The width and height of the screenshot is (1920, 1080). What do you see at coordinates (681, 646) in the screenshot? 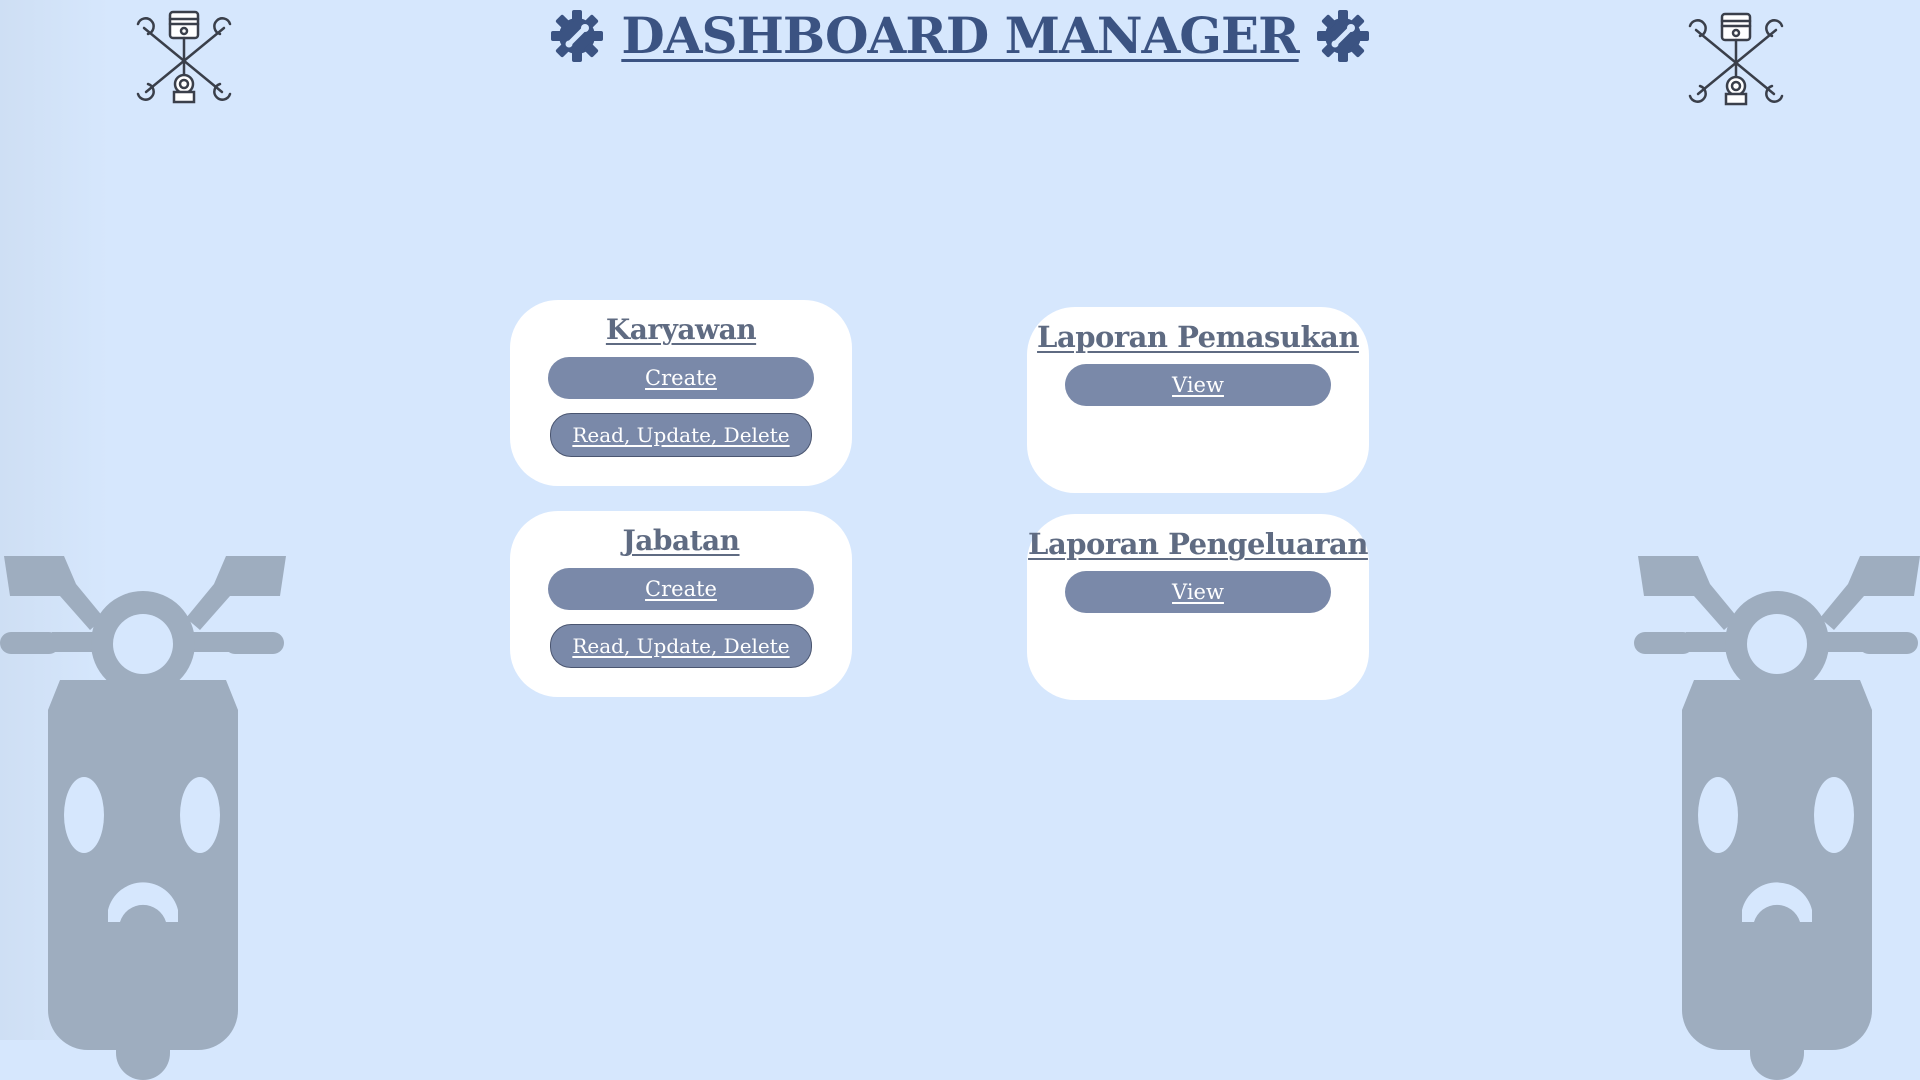
I see `jabatan-rud-button: Read, Update, Delete` at bounding box center [681, 646].